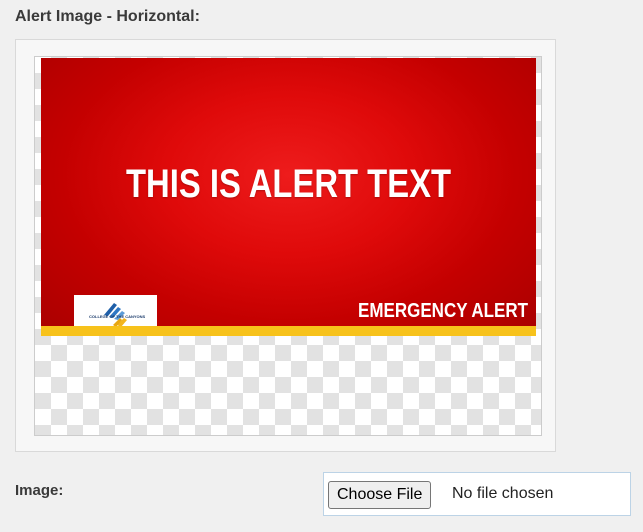 The height and width of the screenshot is (532, 643). I want to click on yellow-stripe, so click(288, 331).